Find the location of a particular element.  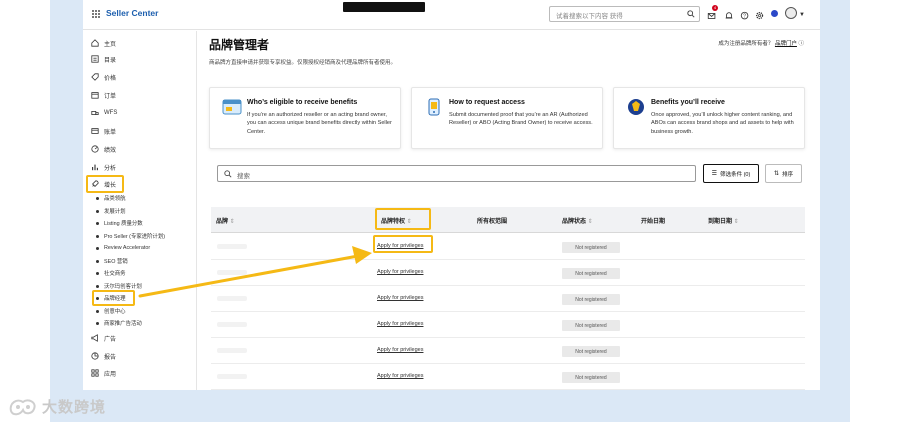

sidebar-item-pricing: 价格 is located at coordinates (103, 77).